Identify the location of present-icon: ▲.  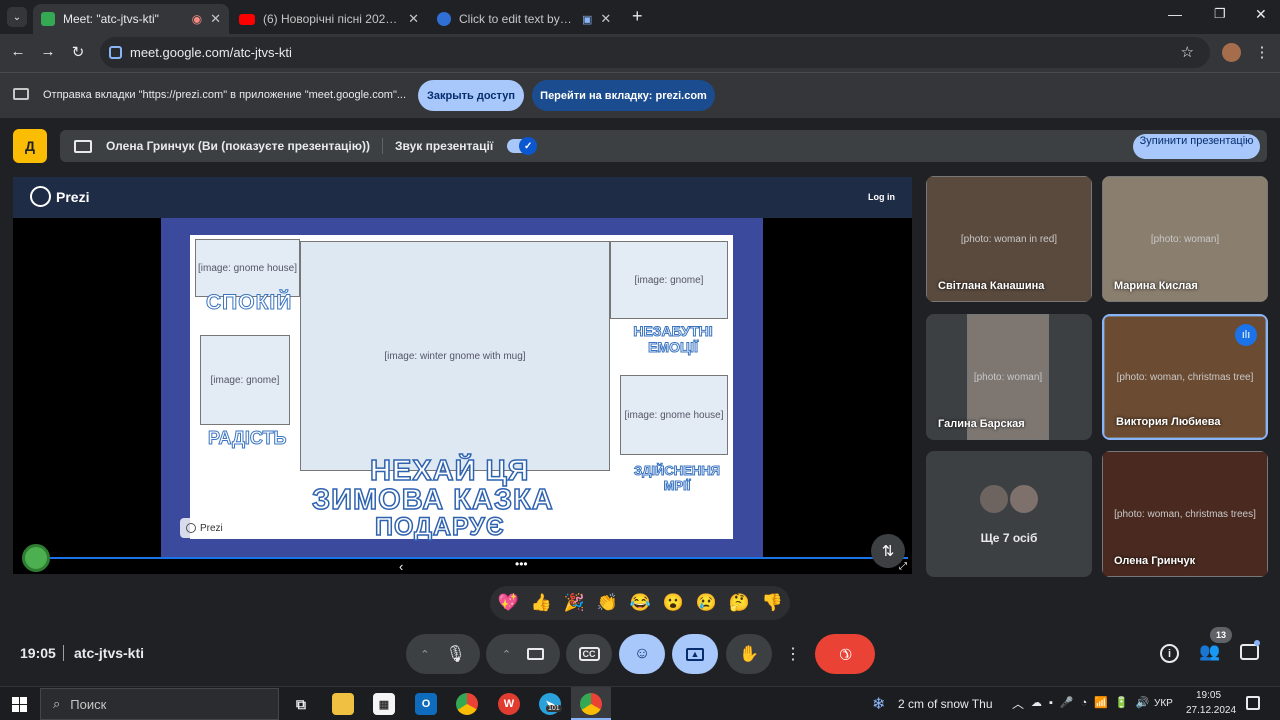
(695, 654).